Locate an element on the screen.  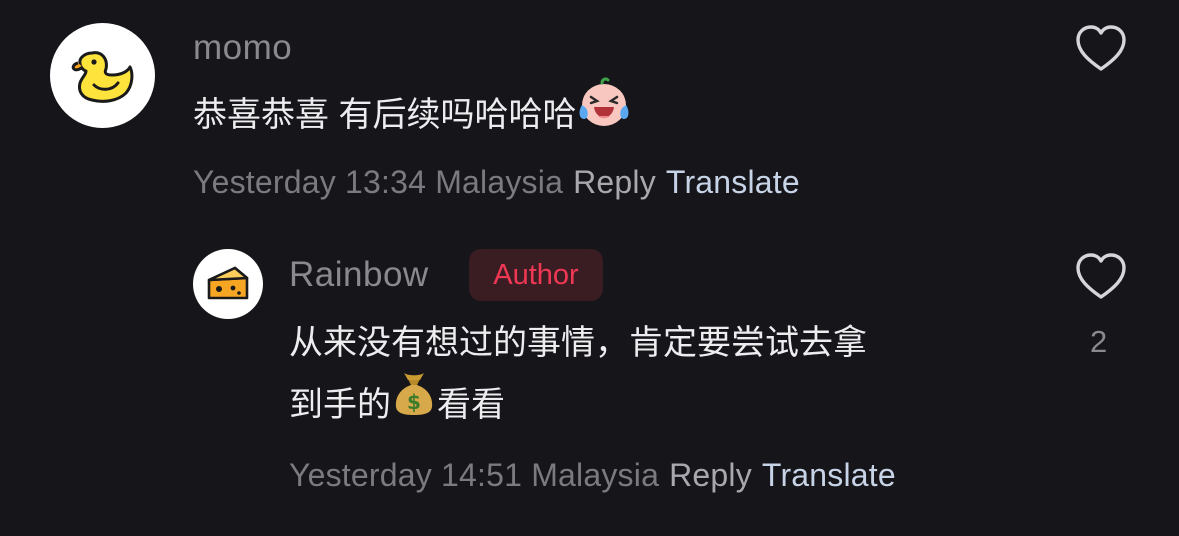
reply-text-part-b: 看看 is located at coordinates (471, 405).